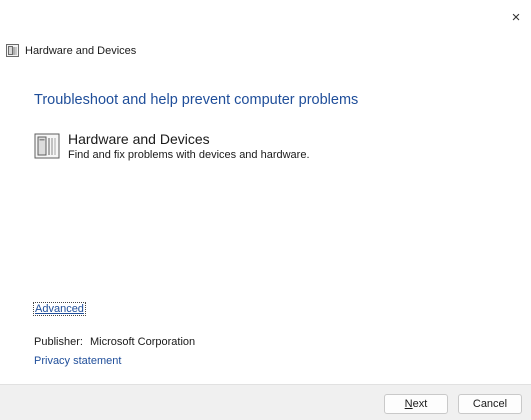 The height and width of the screenshot is (420, 531). I want to click on cancel-button-label: Cancel, so click(490, 404).